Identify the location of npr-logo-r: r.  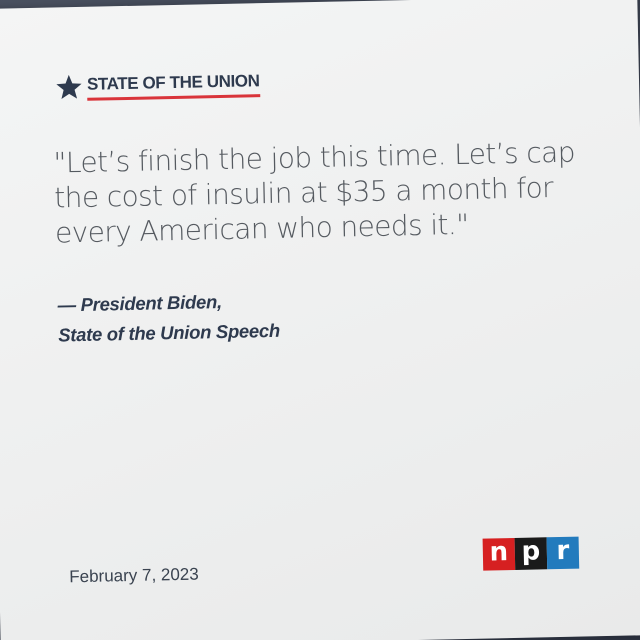
(563, 553).